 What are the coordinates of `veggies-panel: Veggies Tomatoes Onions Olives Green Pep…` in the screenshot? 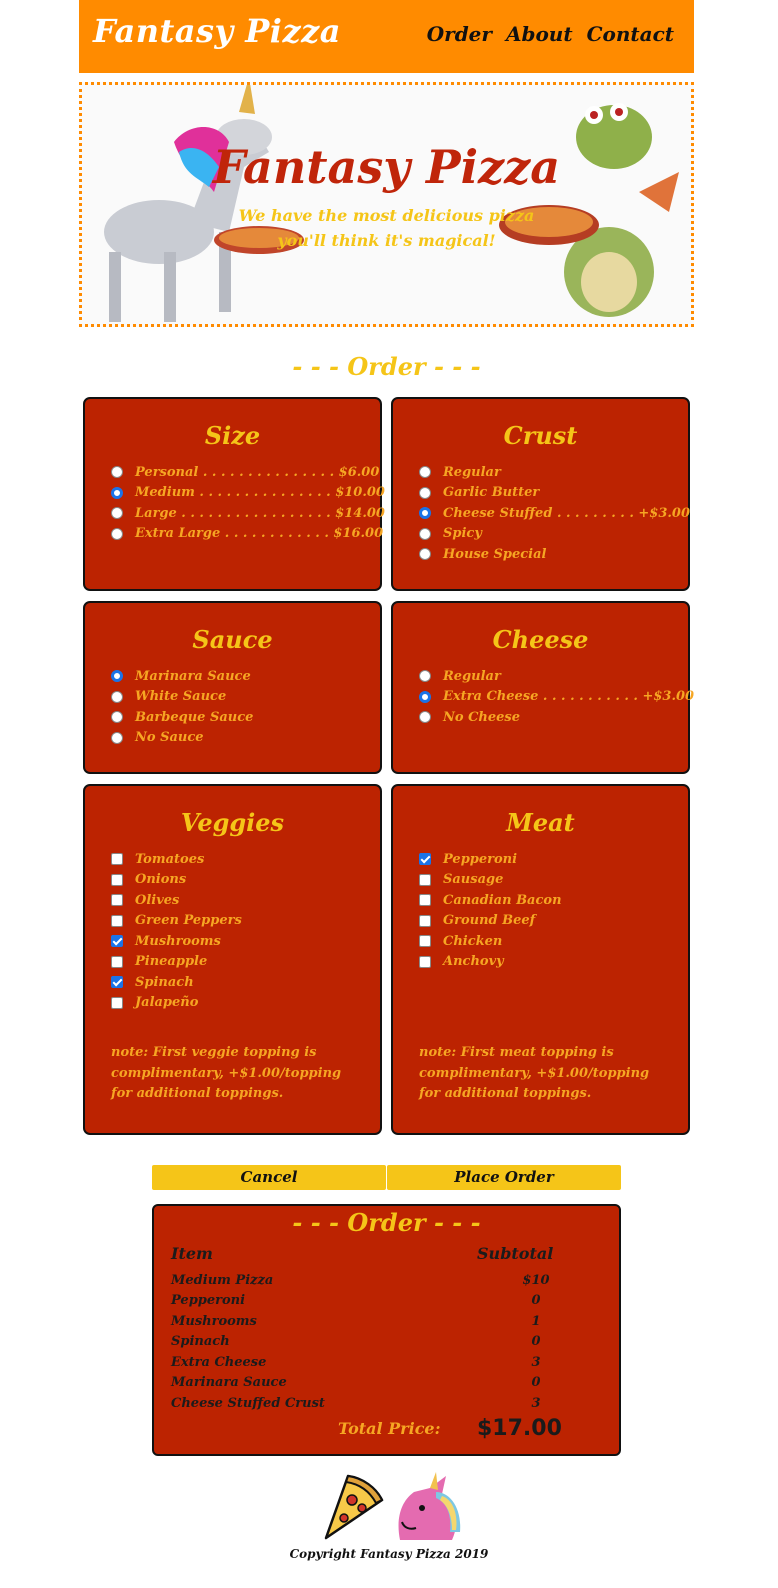 It's located at (232, 959).